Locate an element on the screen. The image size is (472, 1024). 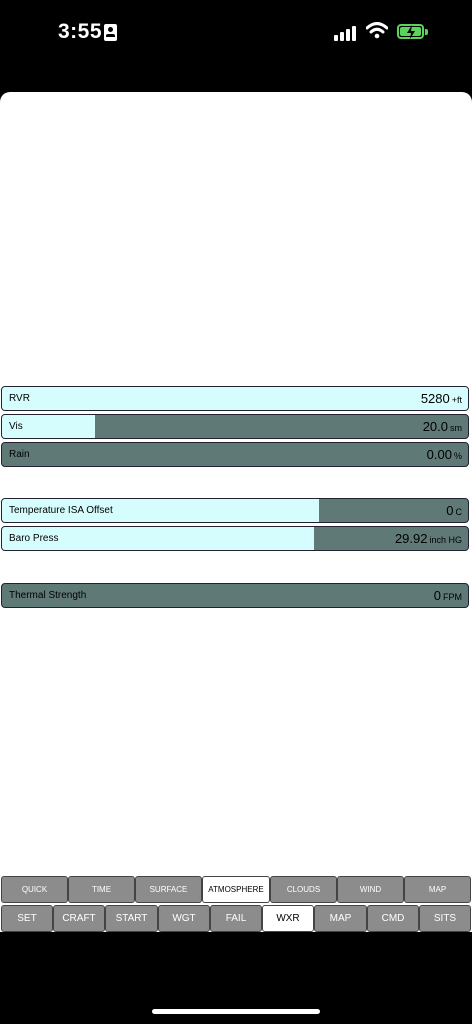
temperature-isa-offset-row: Temperature ISA Offset 0 C is located at coordinates (235, 510).